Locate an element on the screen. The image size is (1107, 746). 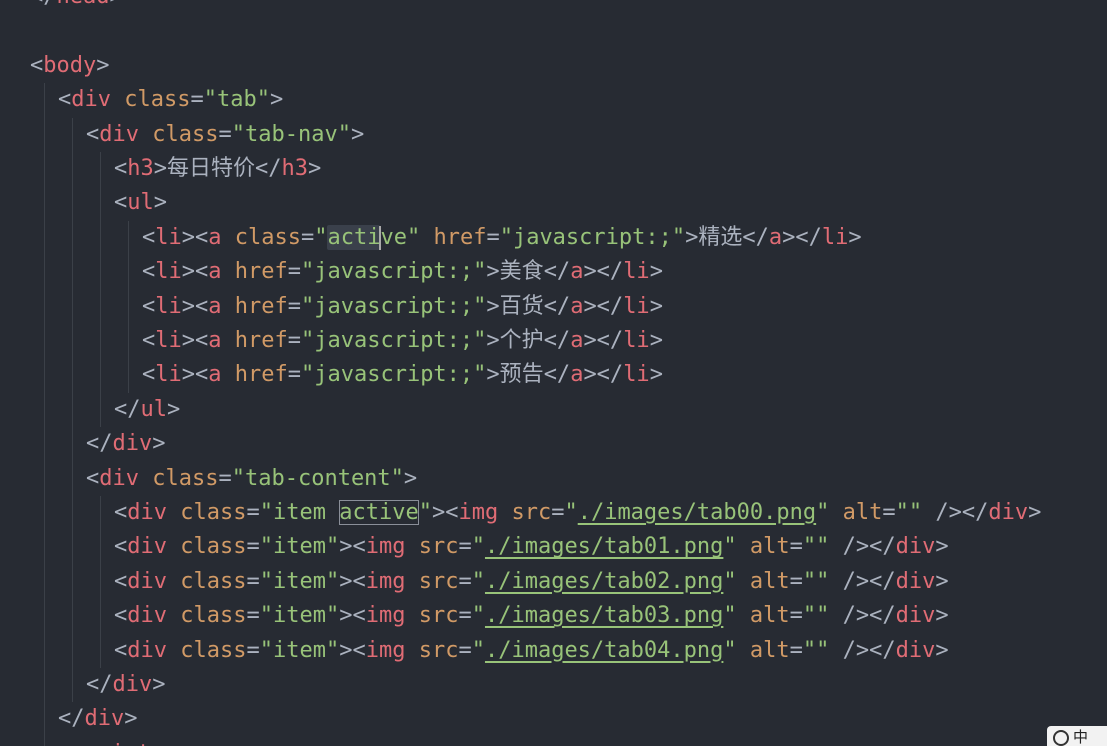
code-token: h3 is located at coordinates (140, 168).